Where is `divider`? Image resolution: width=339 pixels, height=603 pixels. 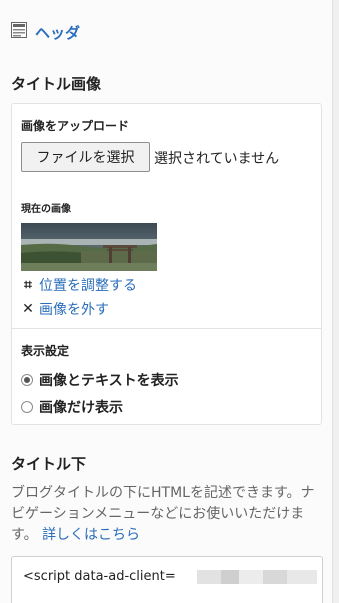
divider is located at coordinates (166, 328).